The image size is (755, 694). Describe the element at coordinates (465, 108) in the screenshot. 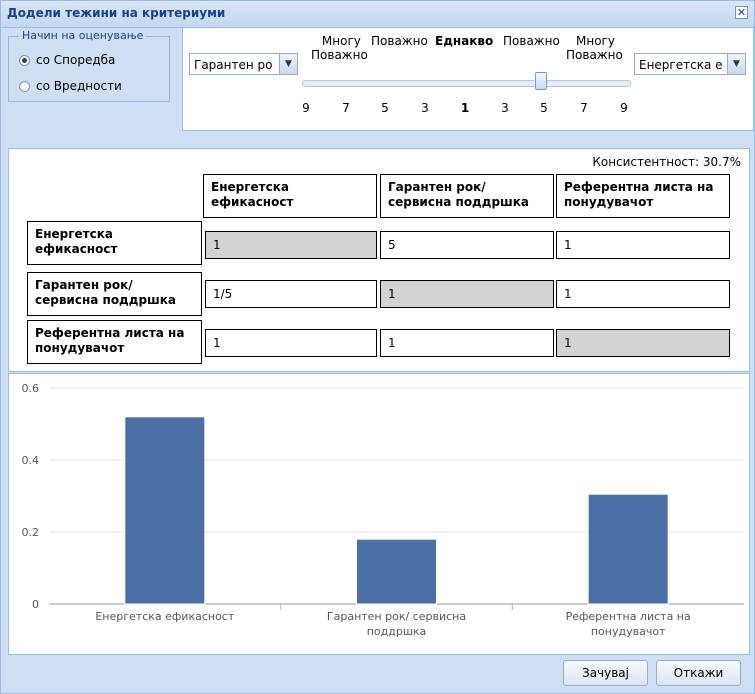

I see `slider-tick: 1` at that location.